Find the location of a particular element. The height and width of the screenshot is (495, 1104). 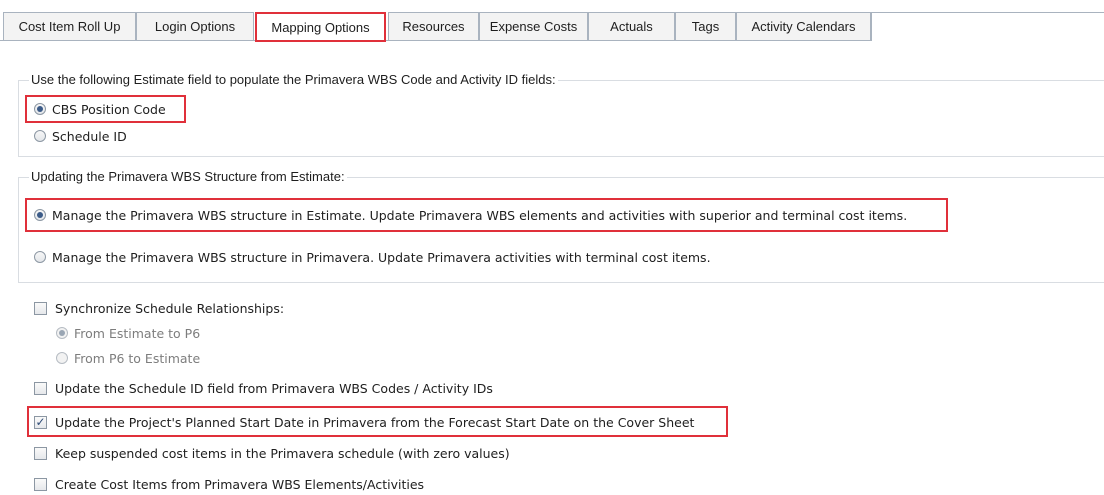

tab-strip-filler is located at coordinates (987, 26).